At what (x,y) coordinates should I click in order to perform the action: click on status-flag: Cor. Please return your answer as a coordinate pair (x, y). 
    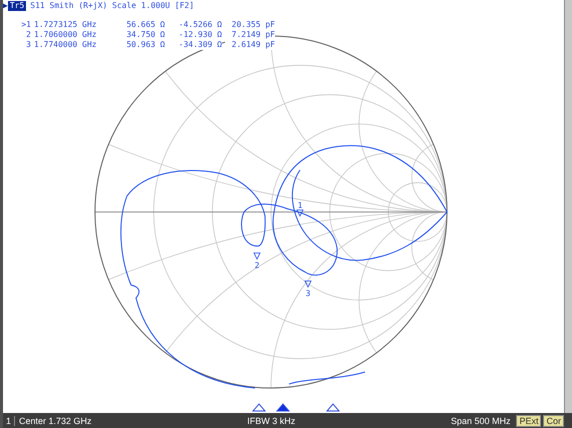
    Looking at the image, I should click on (553, 420).